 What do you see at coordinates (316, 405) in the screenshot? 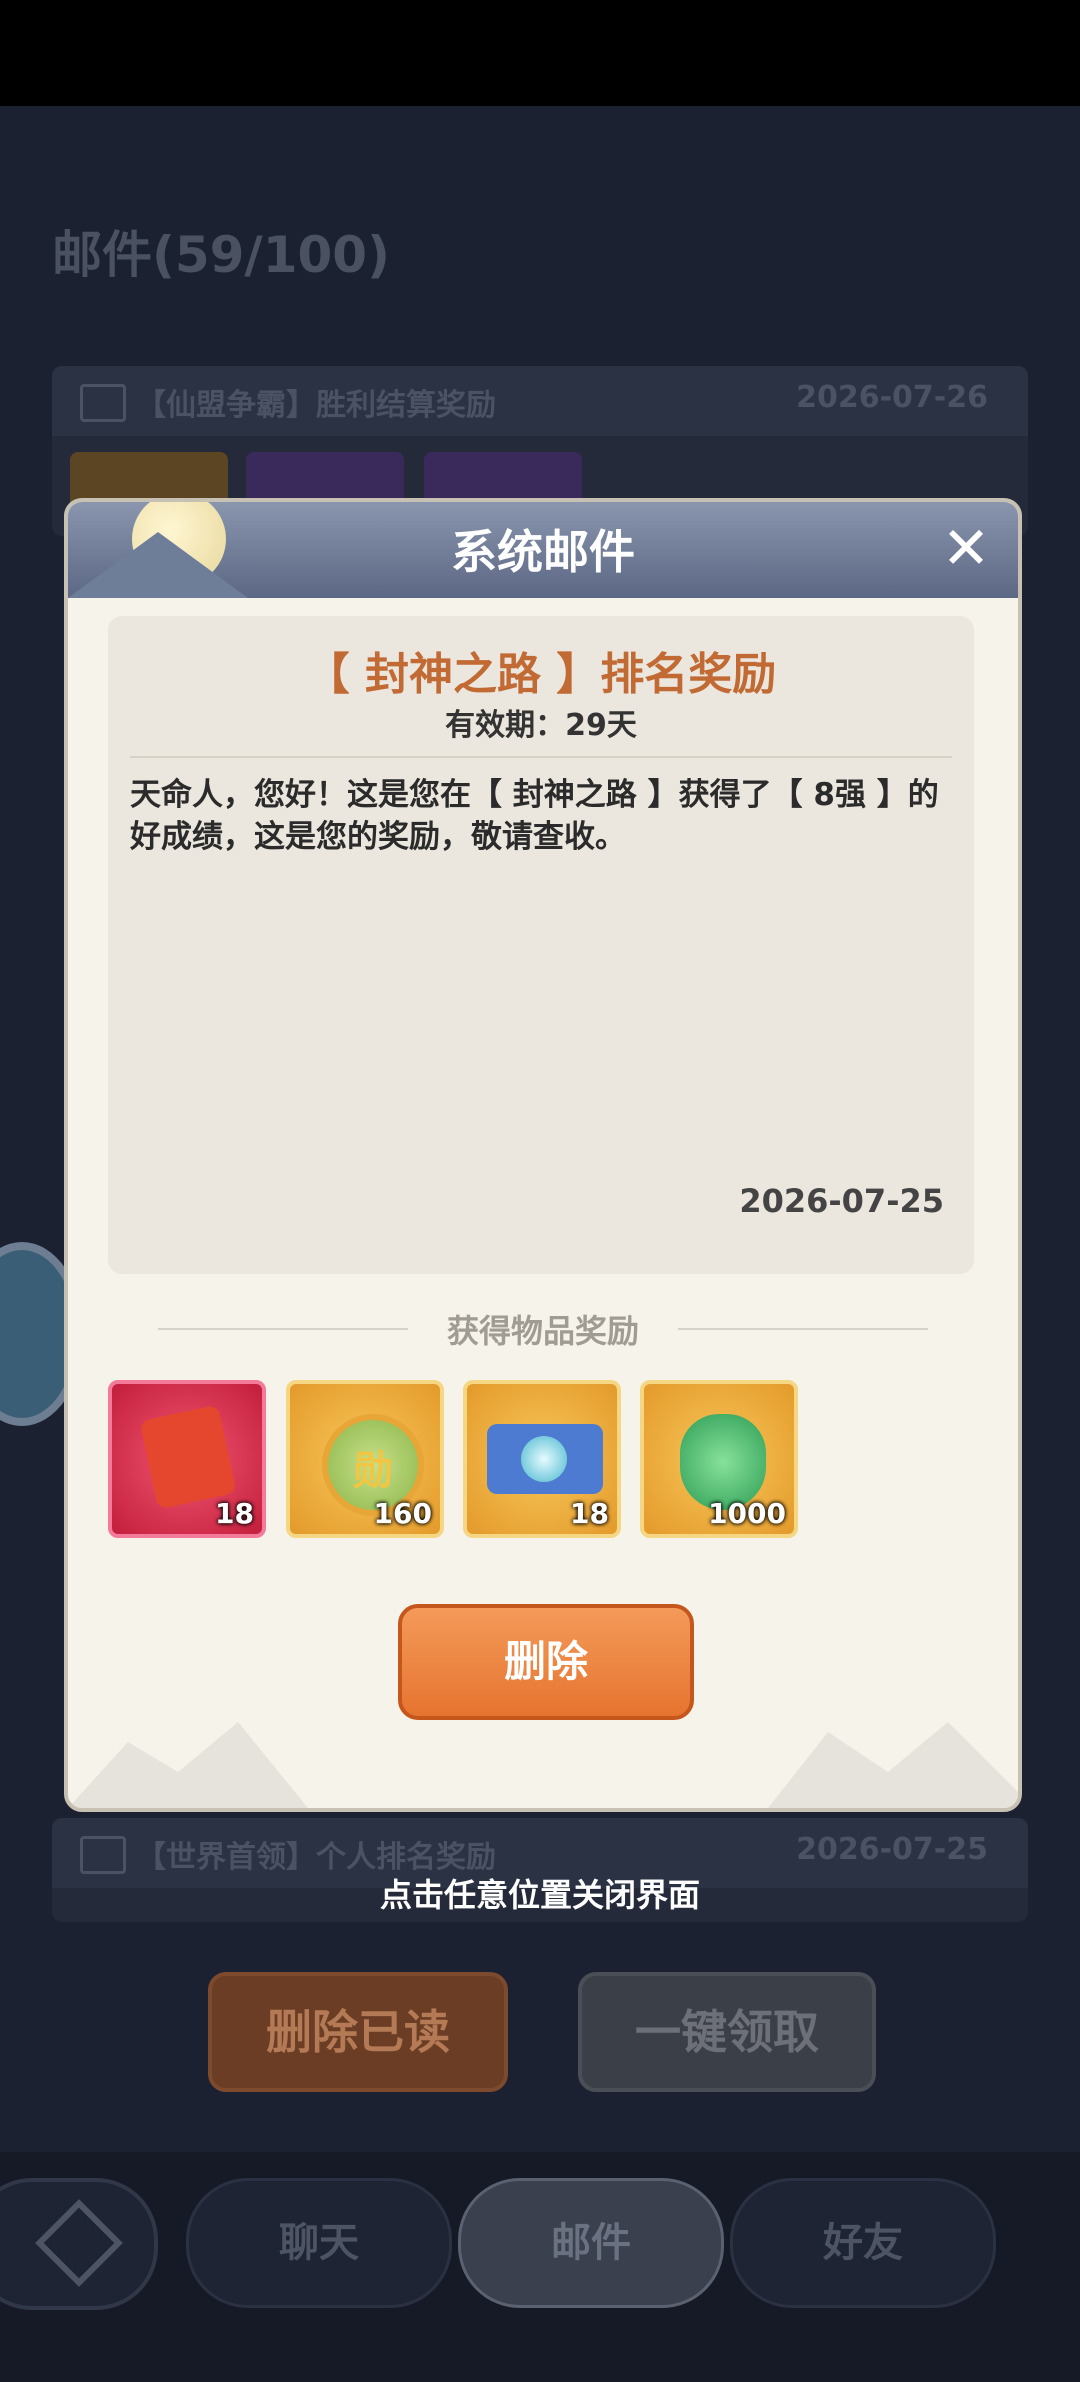
I see `mail-subject: 【仙盟争霸】胜利结算奖励` at bounding box center [316, 405].